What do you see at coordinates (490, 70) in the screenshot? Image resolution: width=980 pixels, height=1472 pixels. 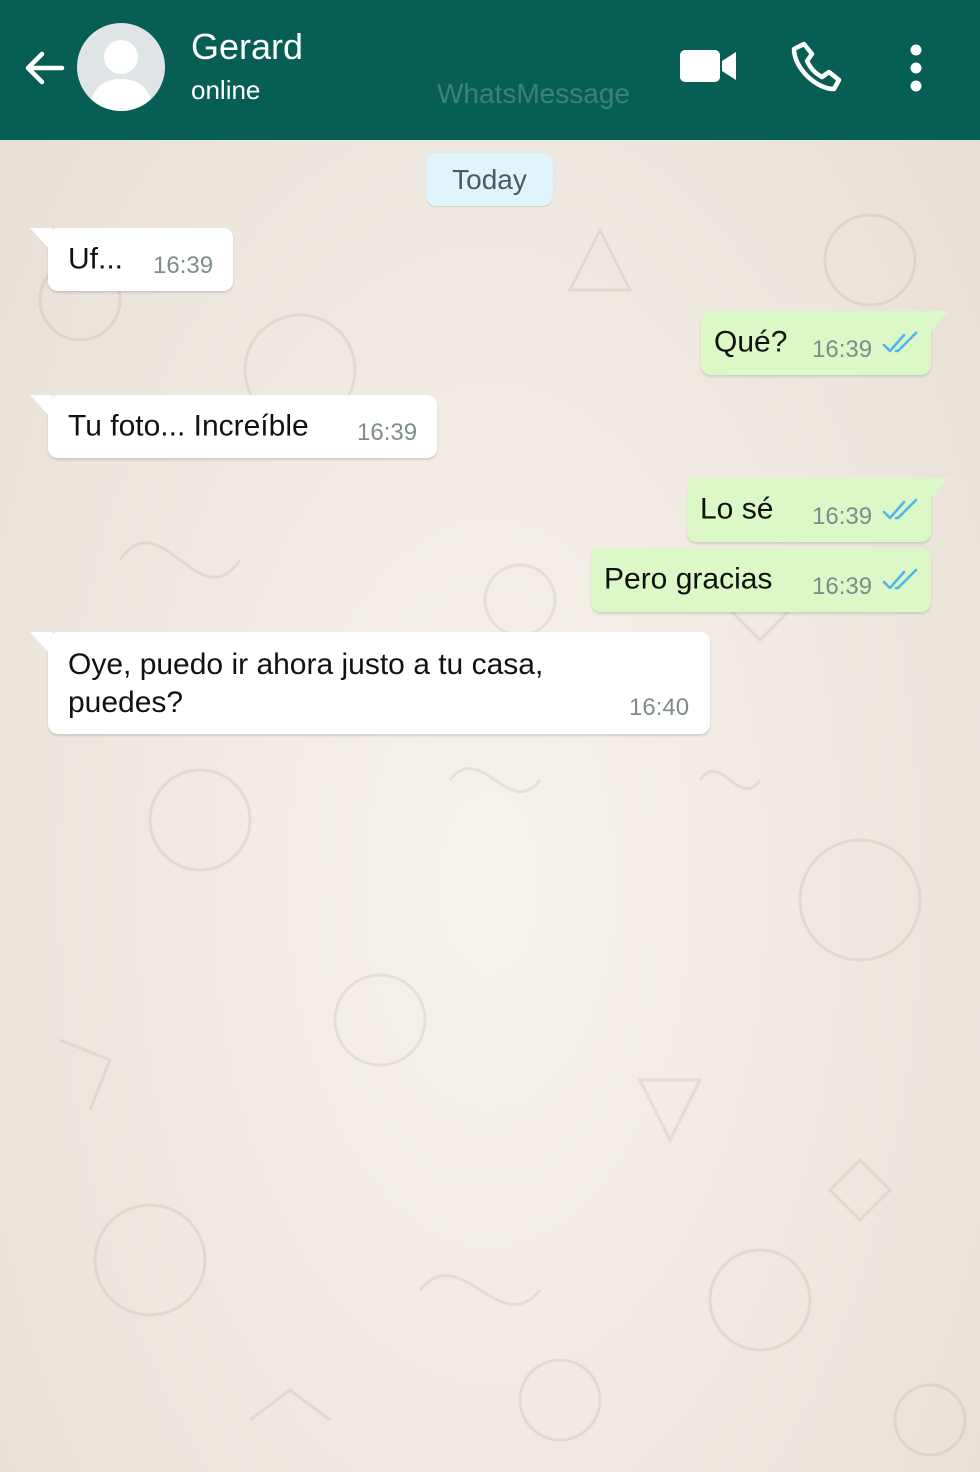 I see `chat-header: Gerard online WhatsMessage` at bounding box center [490, 70].